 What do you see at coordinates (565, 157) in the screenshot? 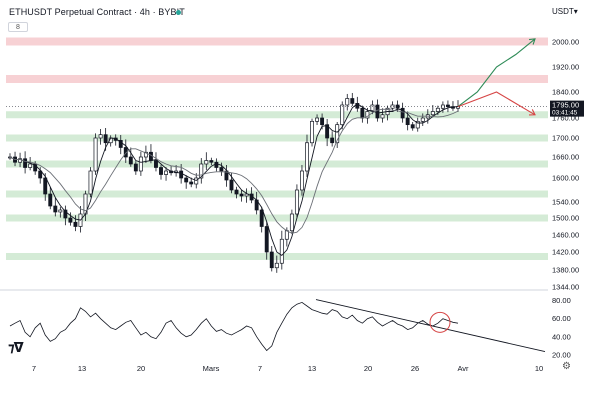
I see `price-axis-label: 1660.00` at bounding box center [565, 157].